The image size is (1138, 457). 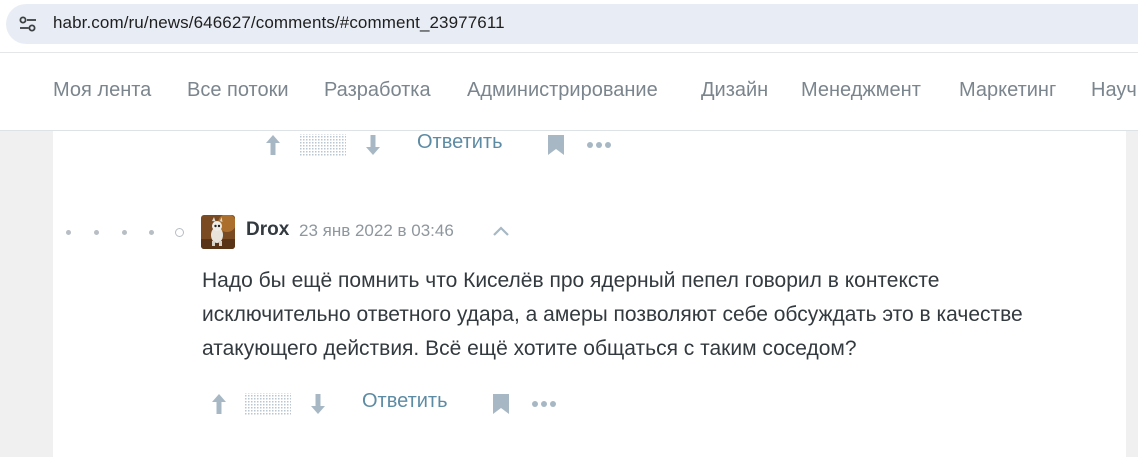 I want to click on nav-item-administration: Администрирование, so click(x=562, y=90).